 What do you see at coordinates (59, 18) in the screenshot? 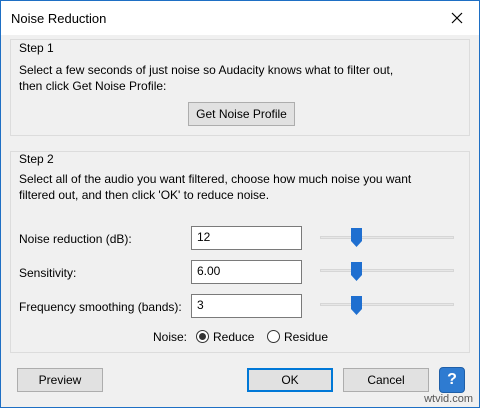
I see `dialog-title: Noise Reduction` at bounding box center [59, 18].